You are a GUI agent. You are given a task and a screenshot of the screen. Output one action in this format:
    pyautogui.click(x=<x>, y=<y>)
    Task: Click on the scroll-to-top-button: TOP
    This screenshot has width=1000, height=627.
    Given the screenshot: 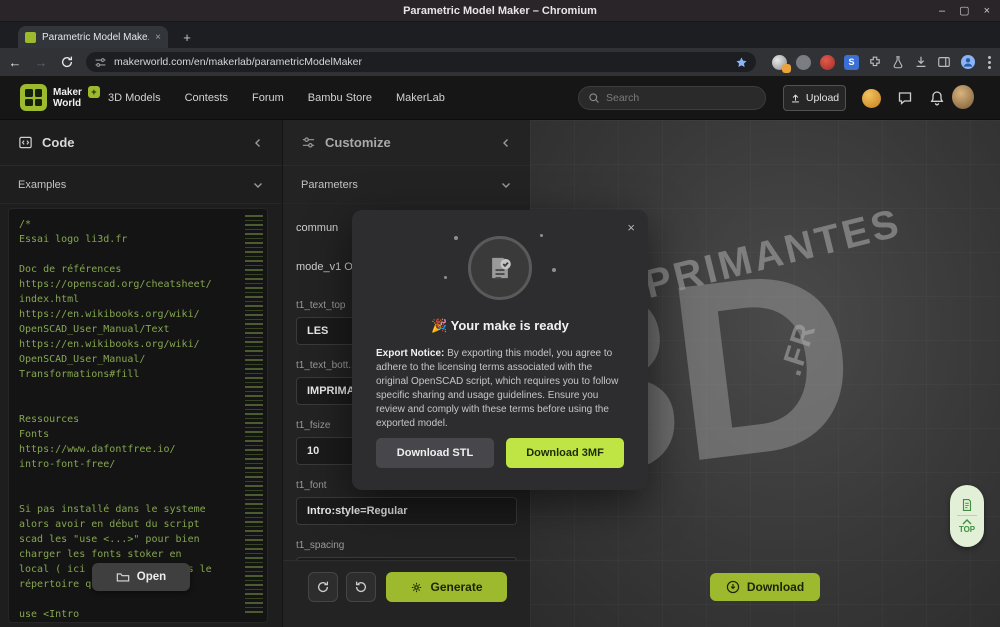 What is the action you would take?
    pyautogui.click(x=967, y=526)
    